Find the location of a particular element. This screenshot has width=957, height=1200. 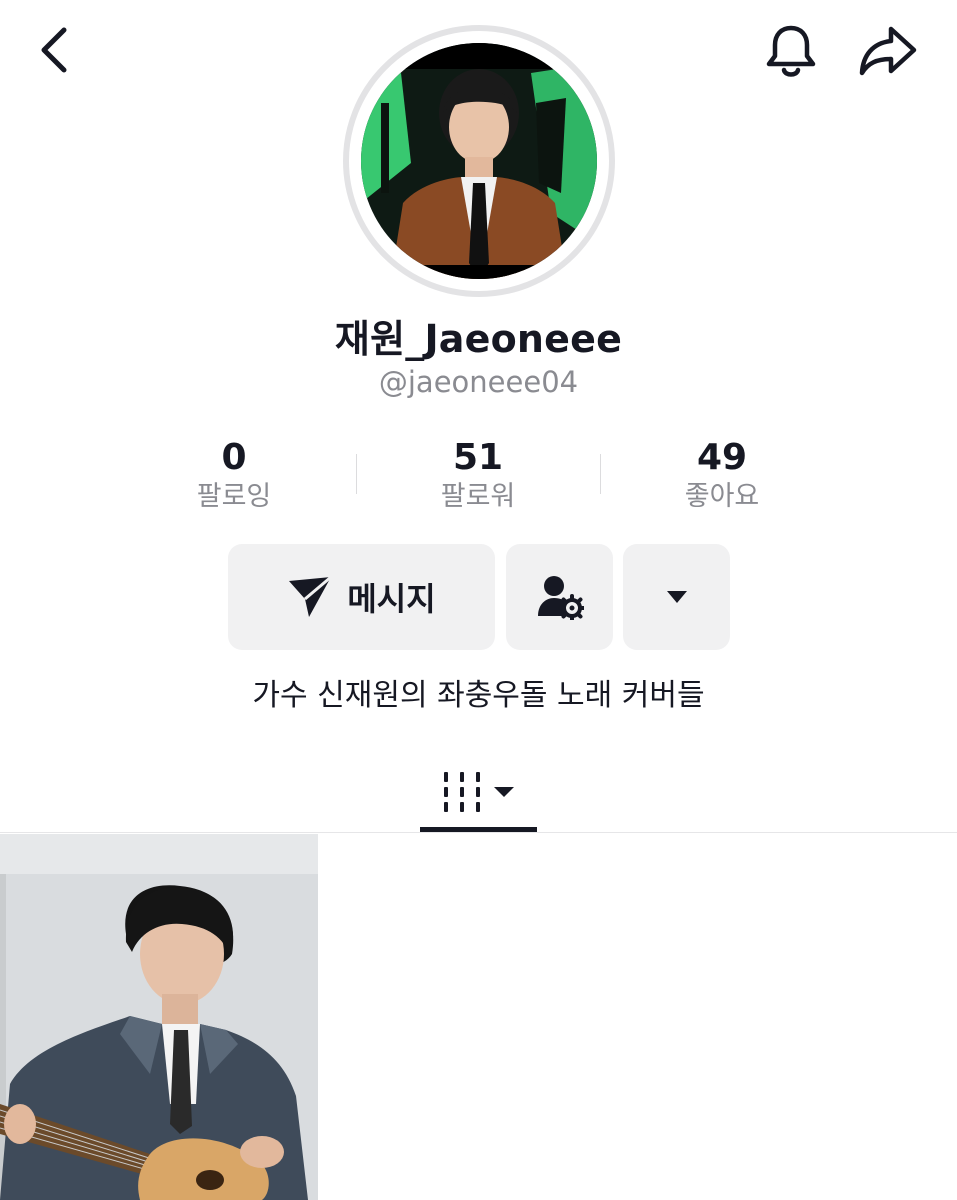

bell-icon is located at coordinates (791, 51).